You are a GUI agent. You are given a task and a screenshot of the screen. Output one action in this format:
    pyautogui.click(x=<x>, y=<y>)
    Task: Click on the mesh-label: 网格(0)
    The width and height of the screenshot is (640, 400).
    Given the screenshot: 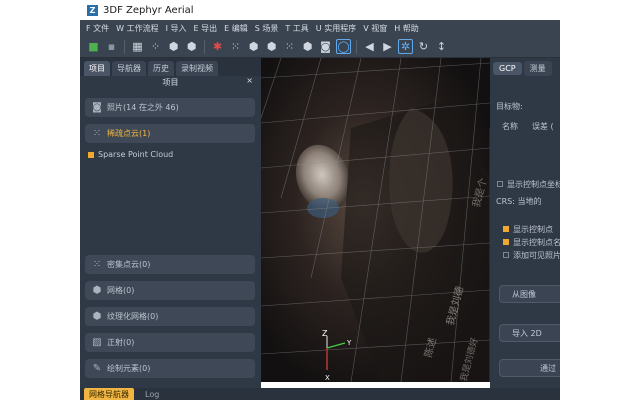 What is the action you would take?
    pyautogui.click(x=121, y=290)
    